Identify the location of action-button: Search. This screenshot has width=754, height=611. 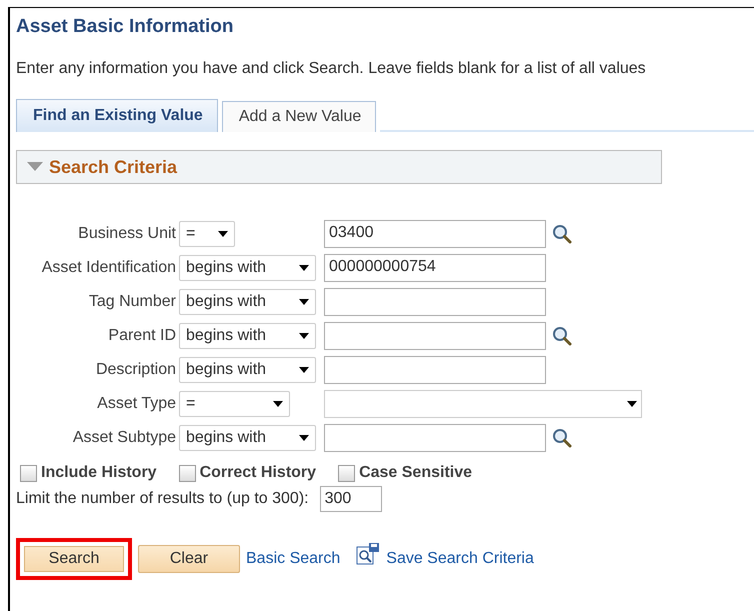
(74, 559).